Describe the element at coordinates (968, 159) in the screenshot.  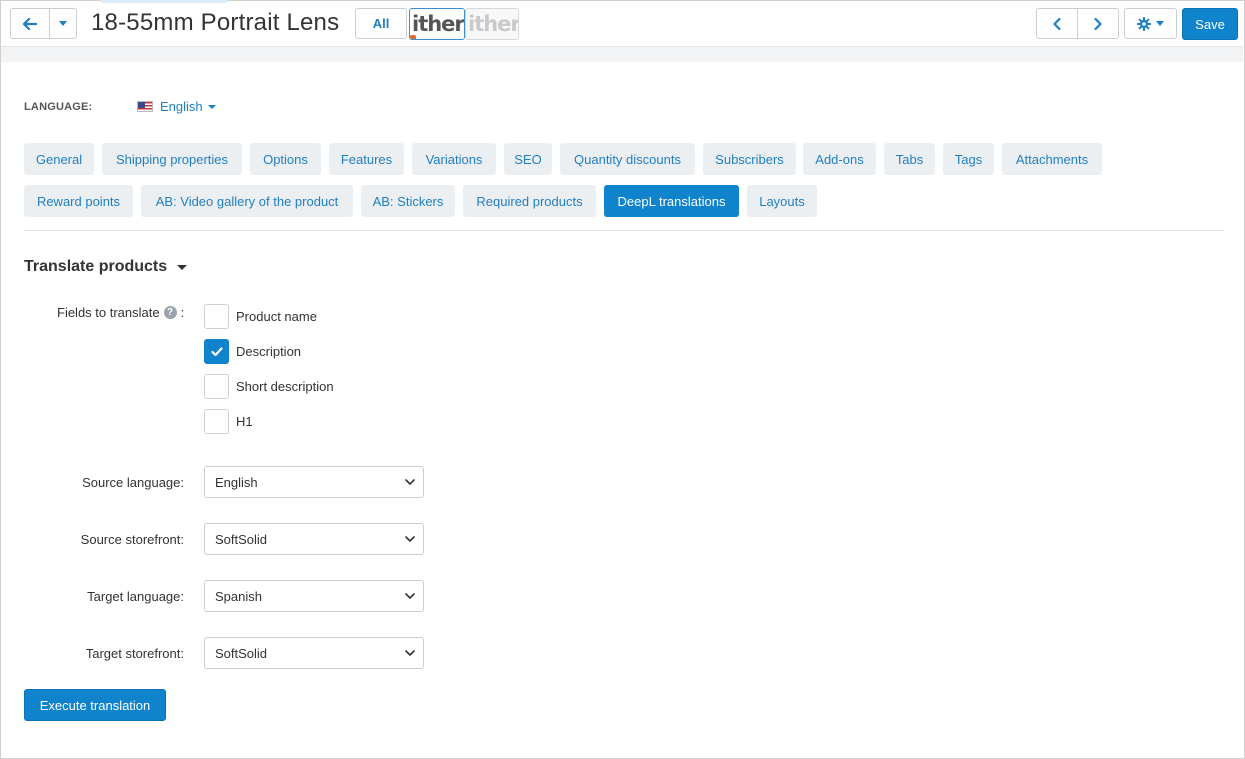
I see `tab-tags: Tags` at that location.